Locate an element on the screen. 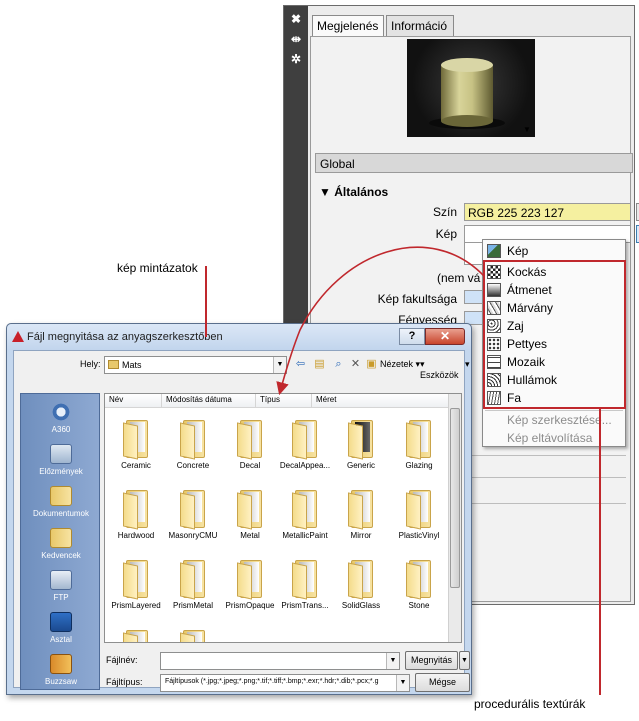 The width and height of the screenshot is (639, 721). views-menu: Nézetek ▾ is located at coordinates (400, 364).